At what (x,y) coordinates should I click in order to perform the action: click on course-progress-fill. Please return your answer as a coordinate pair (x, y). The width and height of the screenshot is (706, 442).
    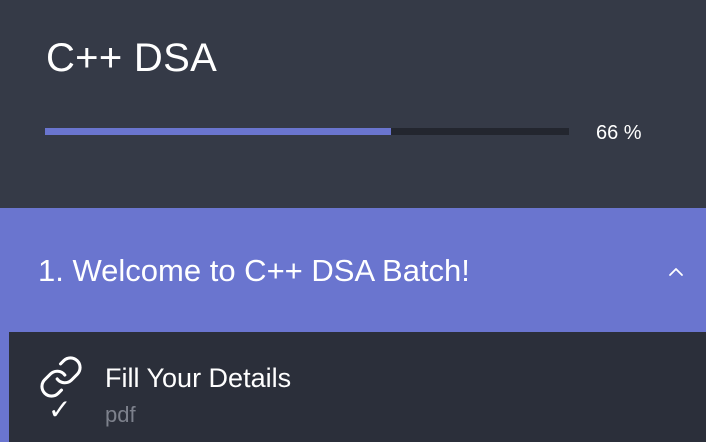
    Looking at the image, I should click on (218, 131).